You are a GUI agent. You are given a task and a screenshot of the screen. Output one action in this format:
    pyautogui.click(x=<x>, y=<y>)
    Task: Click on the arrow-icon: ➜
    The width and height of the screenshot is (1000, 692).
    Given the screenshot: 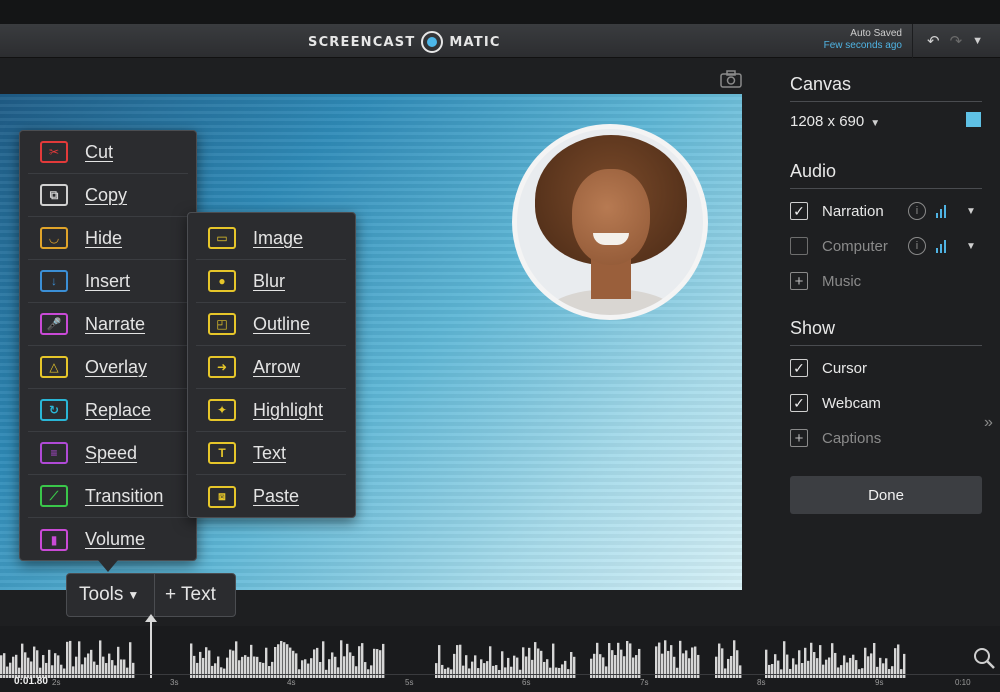 What is the action you would take?
    pyautogui.click(x=222, y=367)
    